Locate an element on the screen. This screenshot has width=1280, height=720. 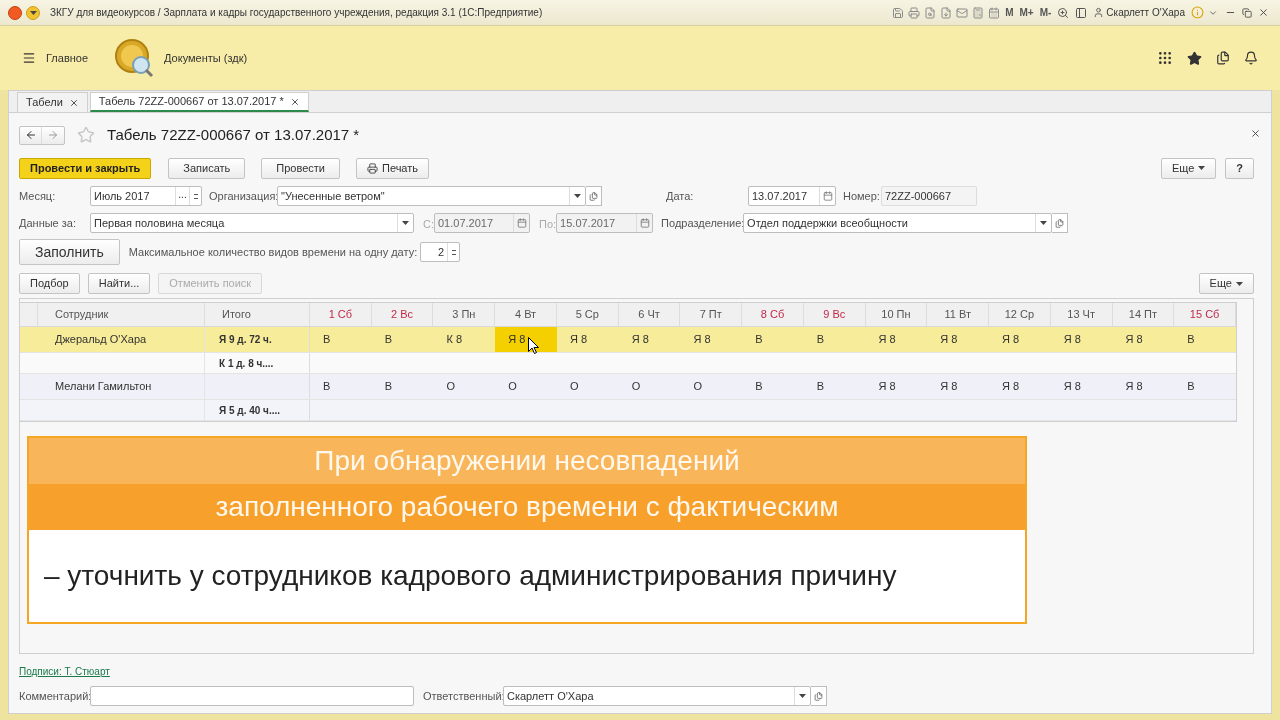
column-header: 3 Пн is located at coordinates (464, 314).